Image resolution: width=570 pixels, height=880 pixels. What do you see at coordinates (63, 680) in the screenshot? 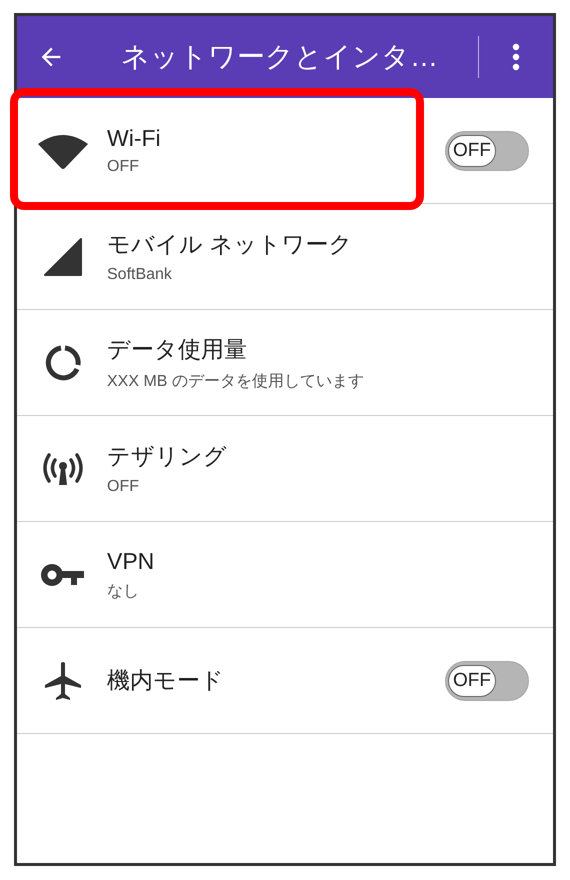
I see `airplane-icon` at bounding box center [63, 680].